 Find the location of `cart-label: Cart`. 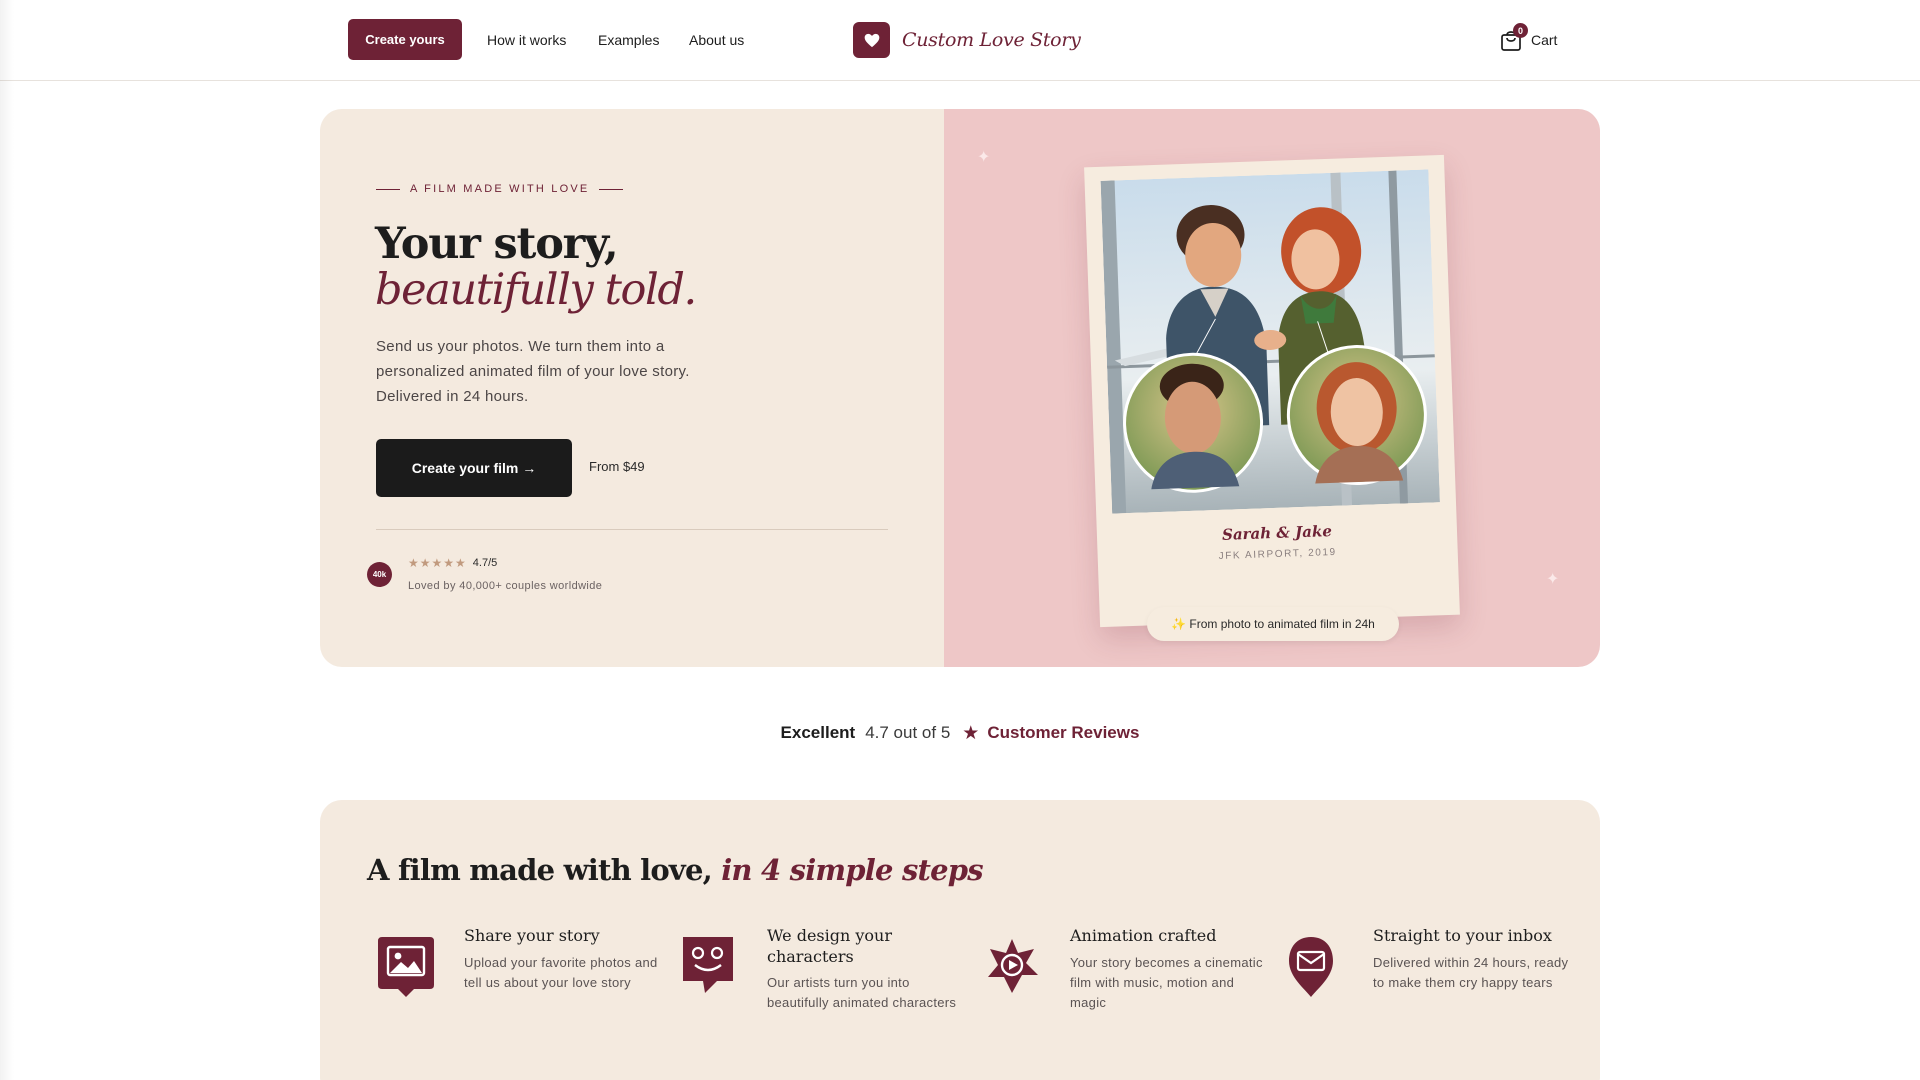

cart-label: Cart is located at coordinates (1544, 40).